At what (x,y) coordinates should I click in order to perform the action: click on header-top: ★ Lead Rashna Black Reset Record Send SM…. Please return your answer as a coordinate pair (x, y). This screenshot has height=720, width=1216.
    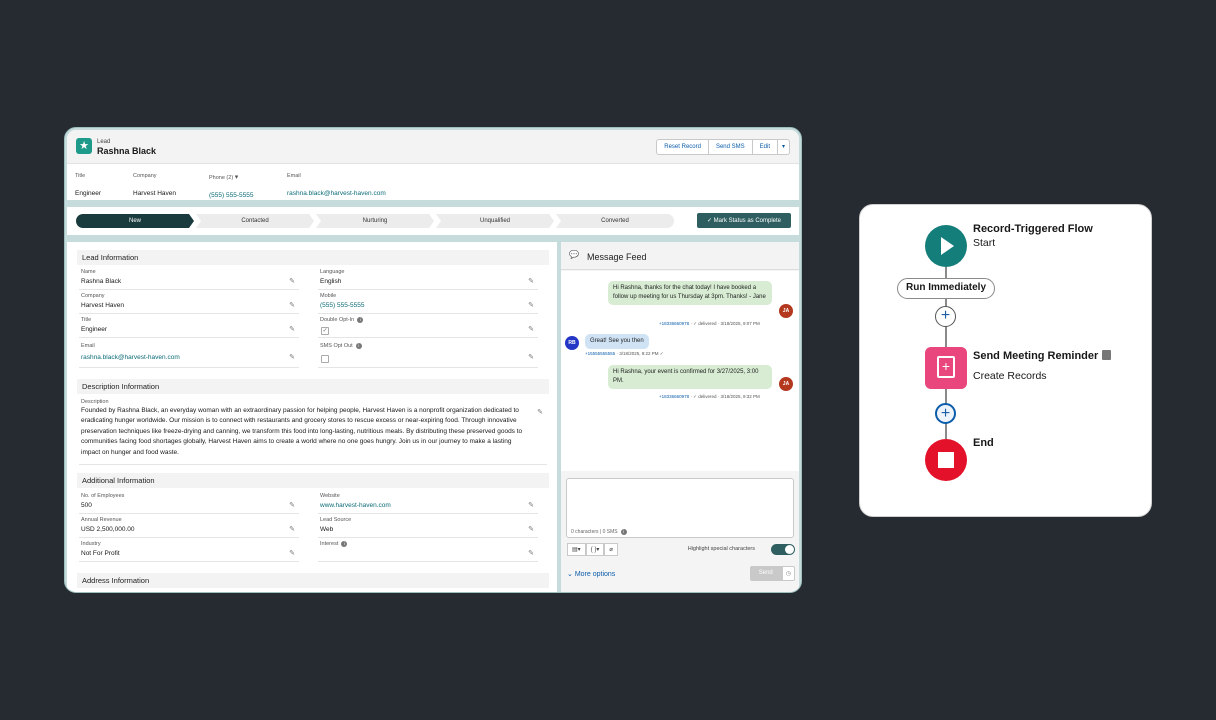
    Looking at the image, I should click on (433, 147).